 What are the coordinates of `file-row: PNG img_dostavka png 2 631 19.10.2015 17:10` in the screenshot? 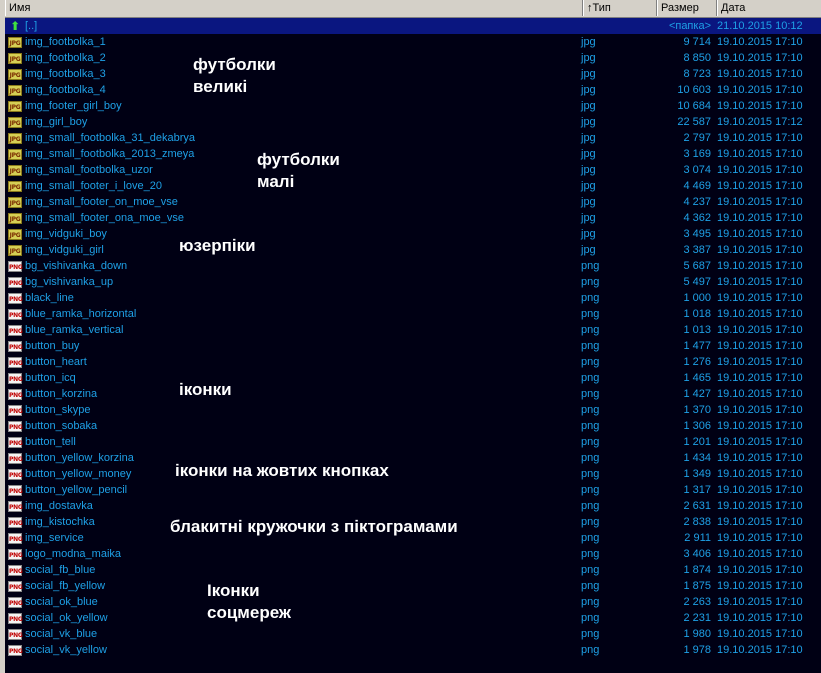 It's located at (413, 506).